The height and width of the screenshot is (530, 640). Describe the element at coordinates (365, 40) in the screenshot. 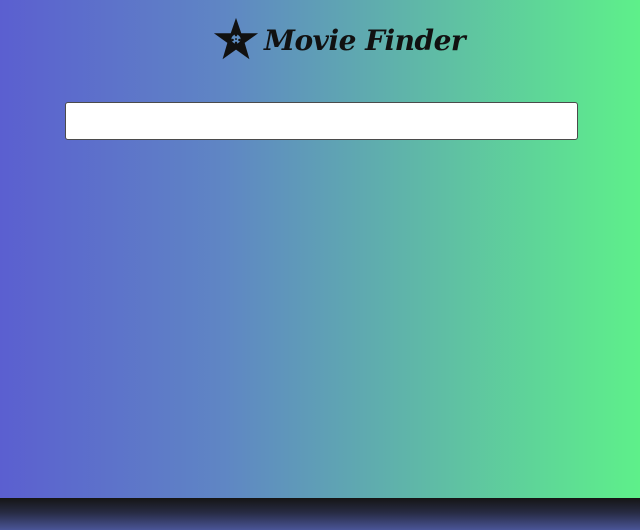

I see `app-title: Movie Finder` at that location.